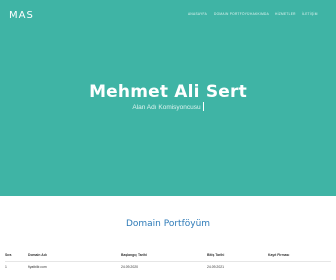 The height and width of the screenshot is (280, 336). Describe the element at coordinates (285, 14) in the screenshot. I see `nav-item-services: HİZMETLER` at that location.